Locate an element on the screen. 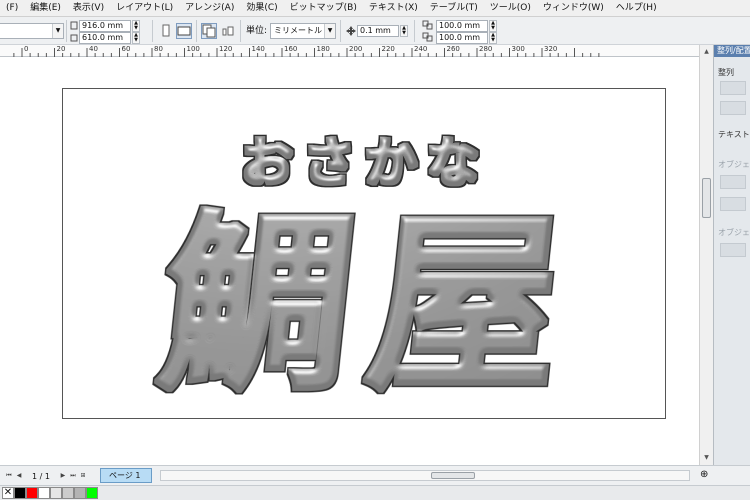 The height and width of the screenshot is (500, 750). menu-view: 表示(V) is located at coordinates (88, 8).